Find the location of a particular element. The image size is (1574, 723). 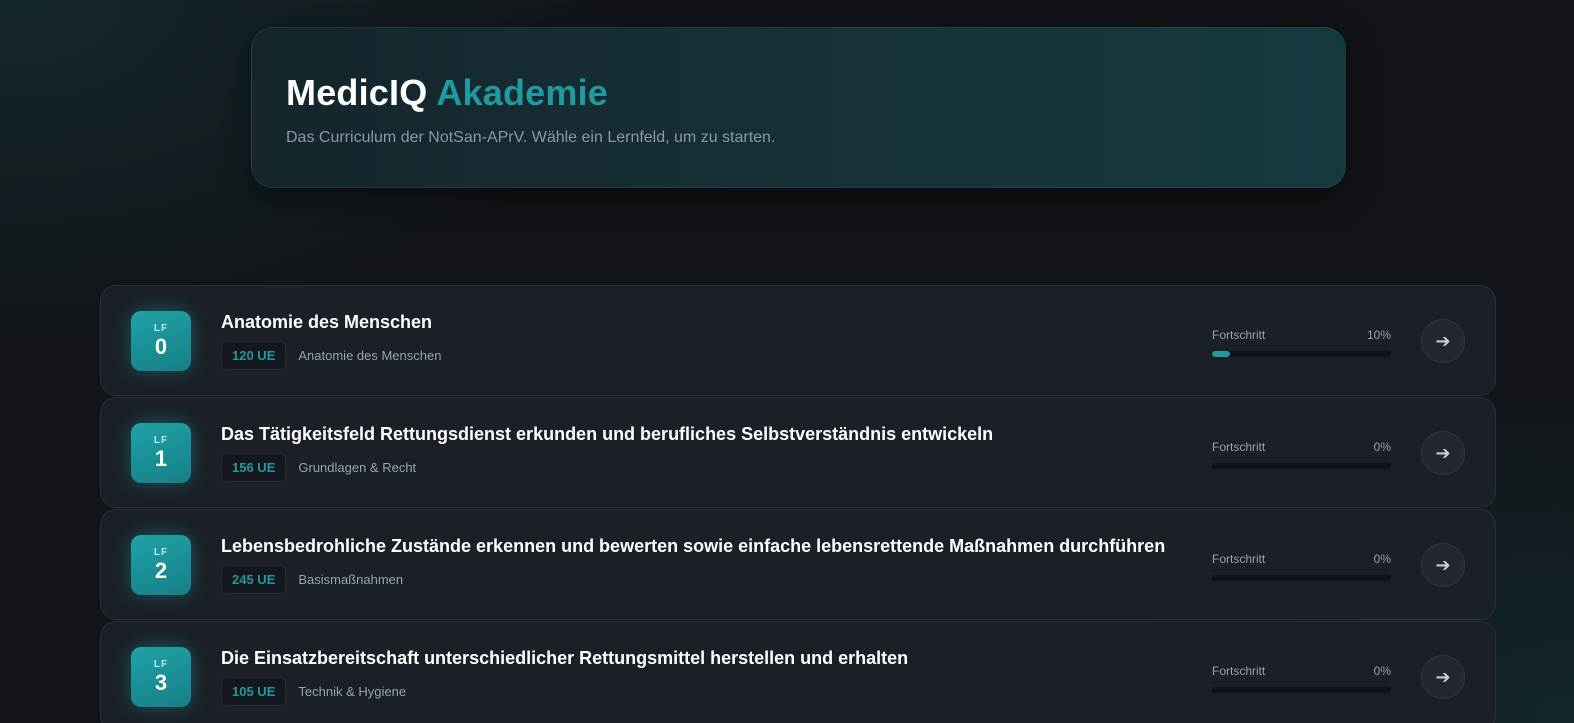

title-accent: Akademie is located at coordinates (522, 92).